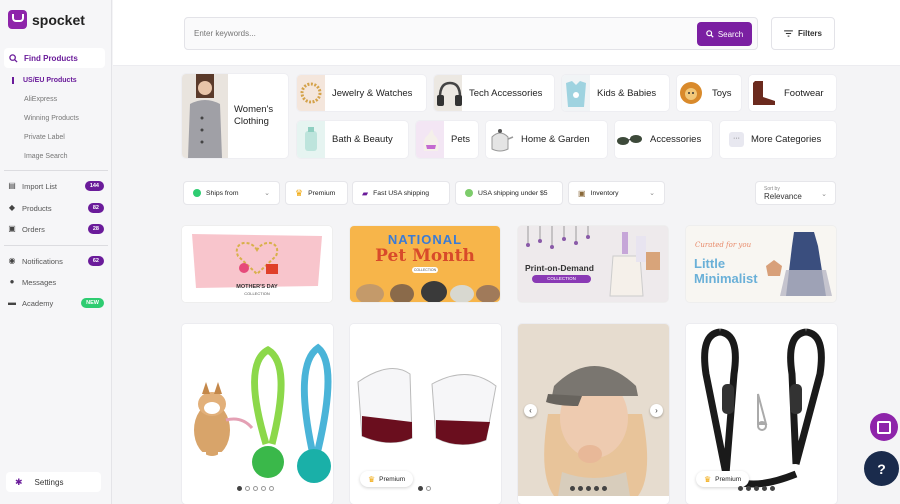 The width and height of the screenshot is (900, 504). Describe the element at coordinates (222, 193) in the screenshot. I see `chip-label: Ships from` at that location.